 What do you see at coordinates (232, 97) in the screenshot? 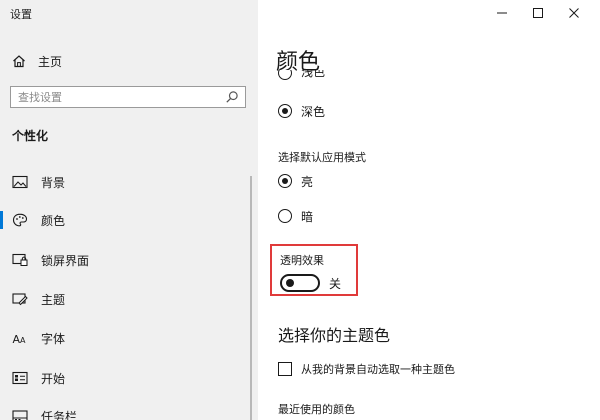
I see `search-icon` at bounding box center [232, 97].